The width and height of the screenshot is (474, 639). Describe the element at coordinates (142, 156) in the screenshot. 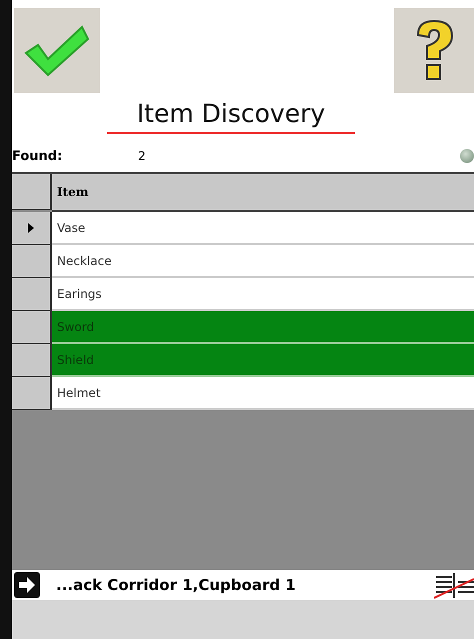

I see `found-count: 2` at that location.